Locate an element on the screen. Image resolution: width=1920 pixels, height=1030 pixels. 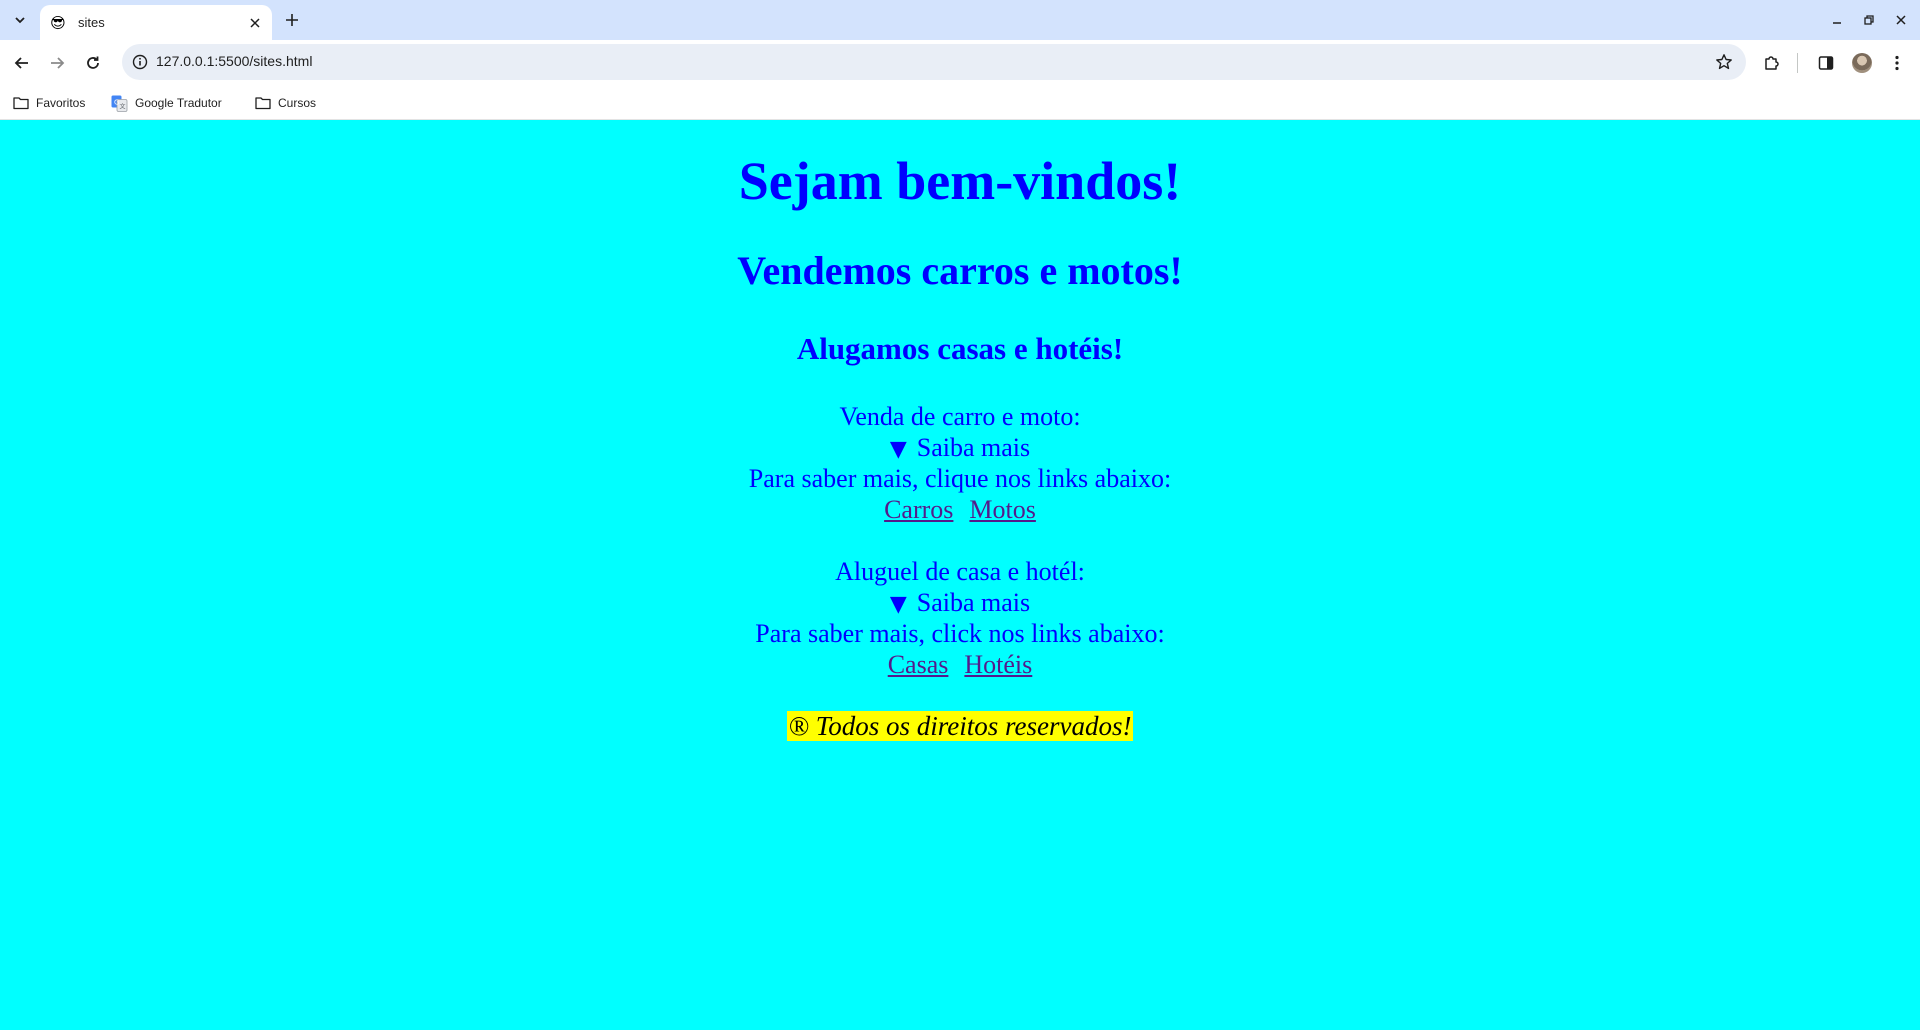
bookmark-google-tradutor: G文 Google Tradutor is located at coordinates (166, 103).